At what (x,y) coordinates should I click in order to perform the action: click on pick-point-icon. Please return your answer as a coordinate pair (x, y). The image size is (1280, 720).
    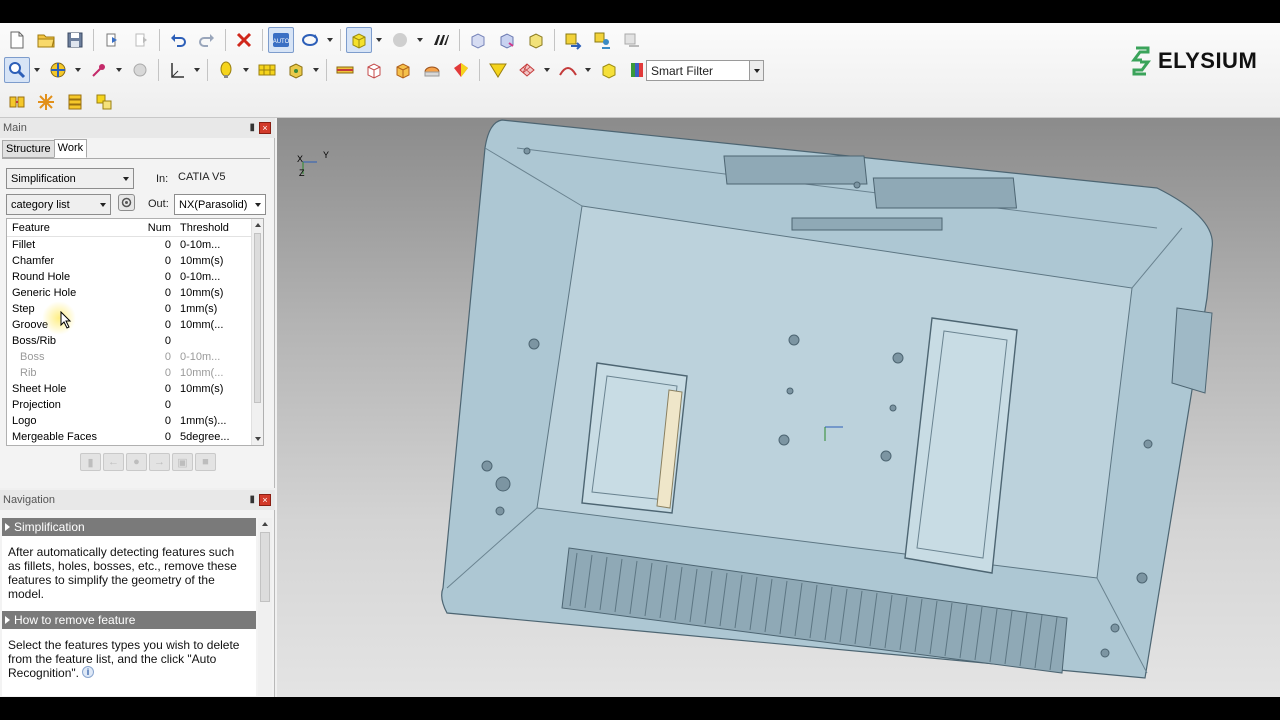
    Looking at the image, I should click on (99, 70).